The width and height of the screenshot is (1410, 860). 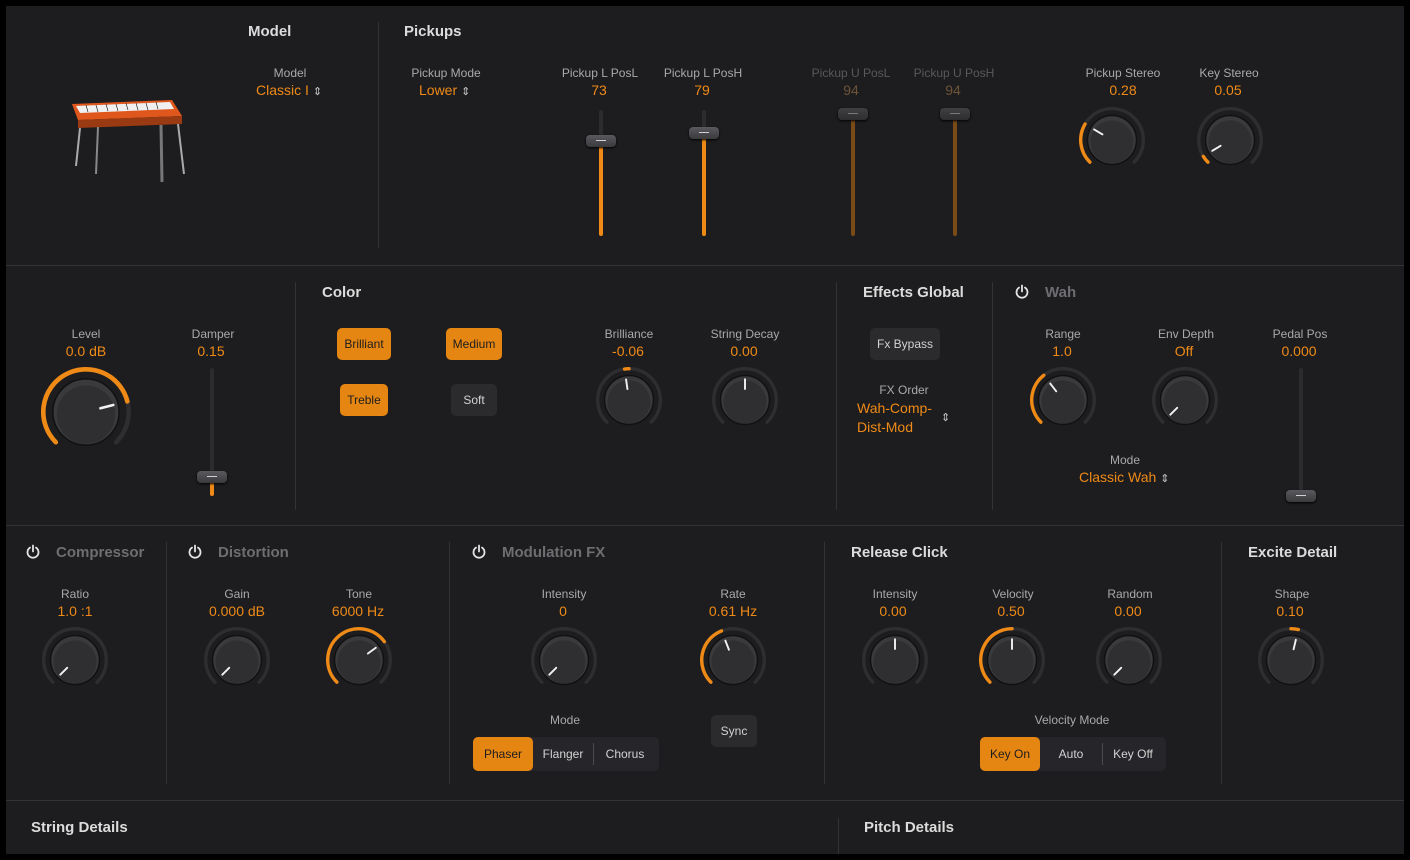 What do you see at coordinates (599, 90) in the screenshot?
I see `pickup-l-posl-value: 73` at bounding box center [599, 90].